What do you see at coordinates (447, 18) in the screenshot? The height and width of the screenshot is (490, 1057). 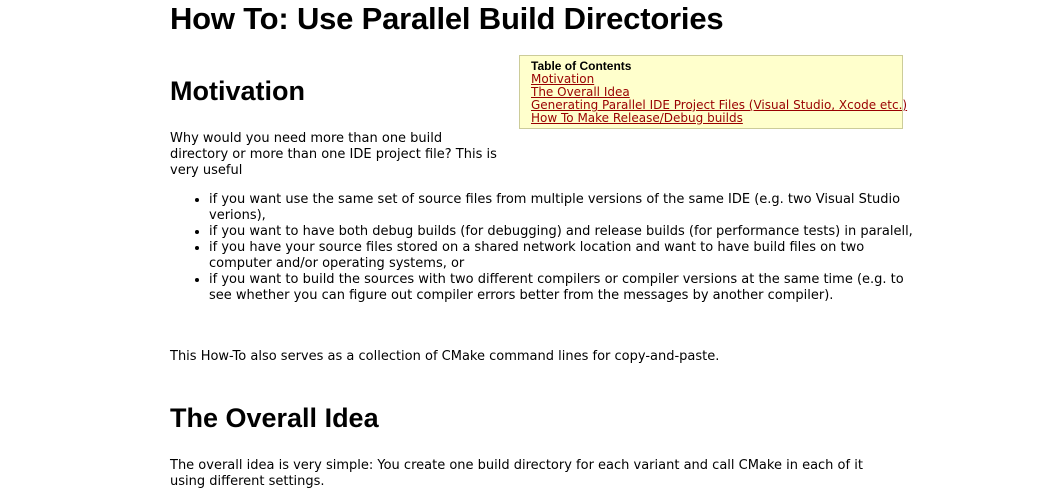 I see `page-title: How To: Use Parallel Build Directories` at bounding box center [447, 18].